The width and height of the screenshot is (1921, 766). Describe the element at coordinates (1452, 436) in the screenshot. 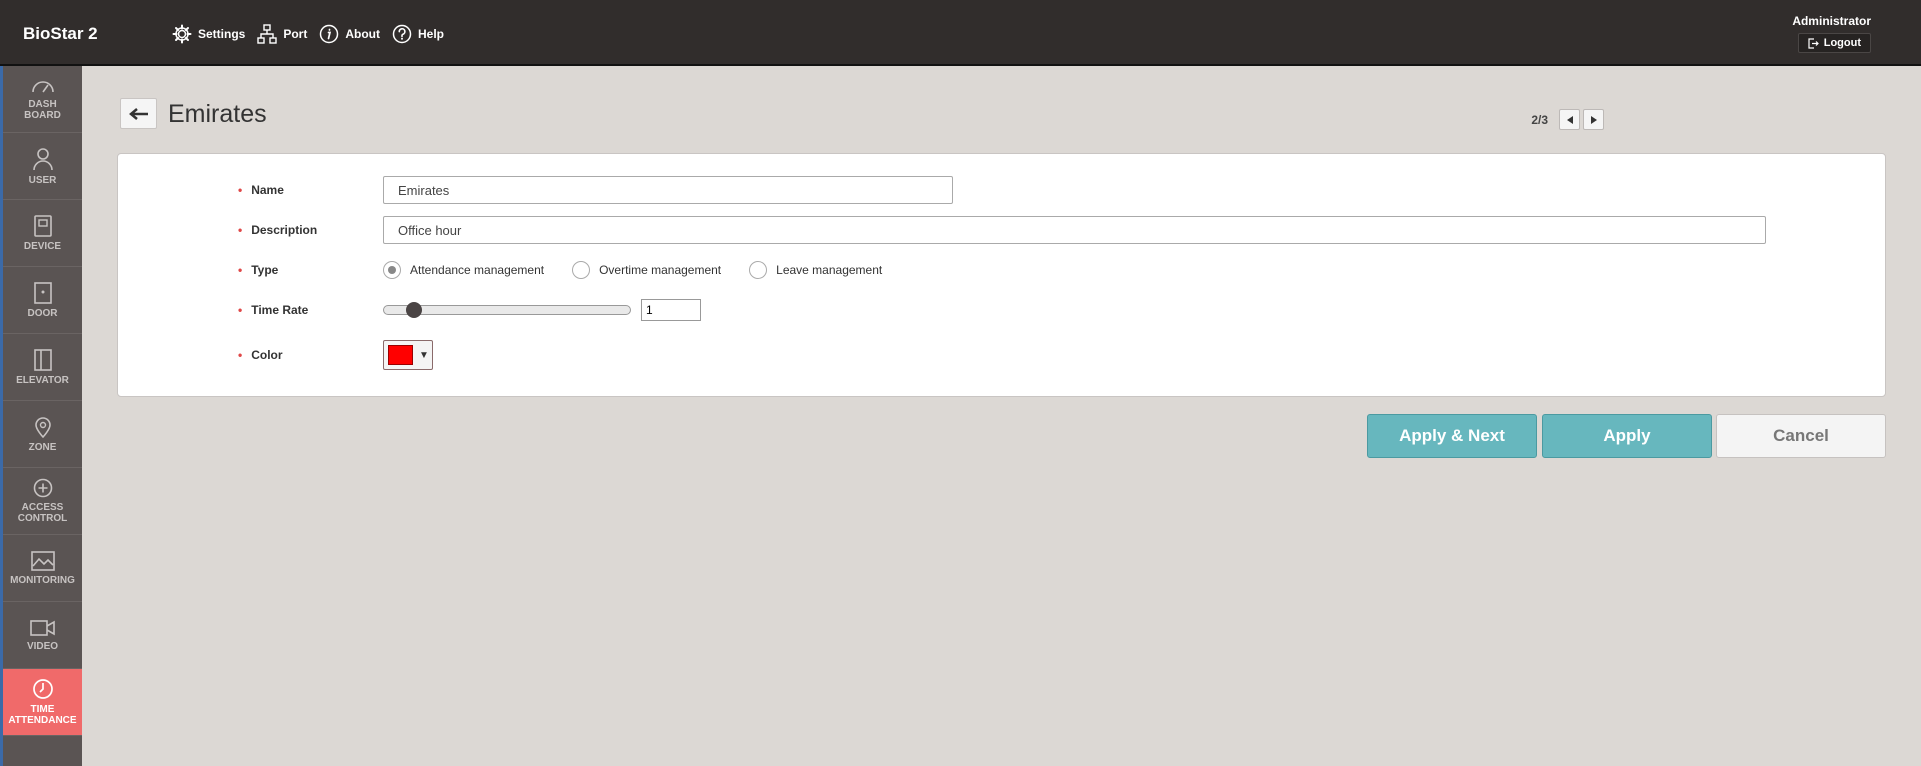

I see `apply-next-button: Apply & Next` at that location.